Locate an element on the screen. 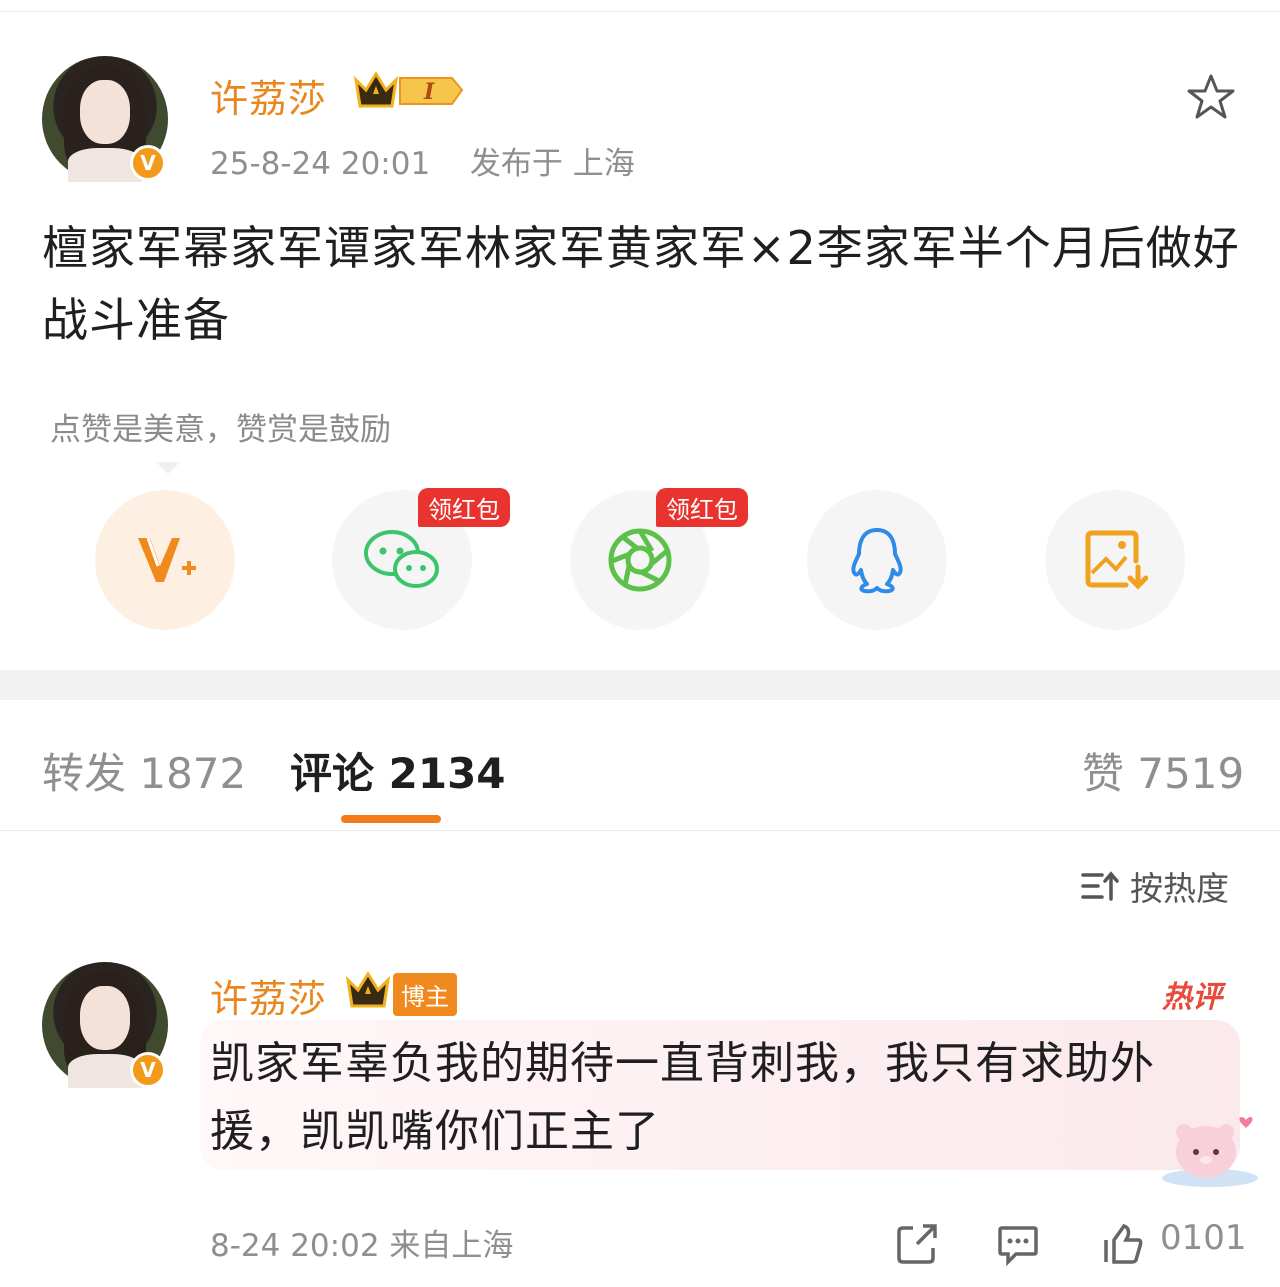 Image resolution: width=1280 pixels, height=1287 pixels. post-timestamp: 25-8-24 20:01 is located at coordinates (320, 164).